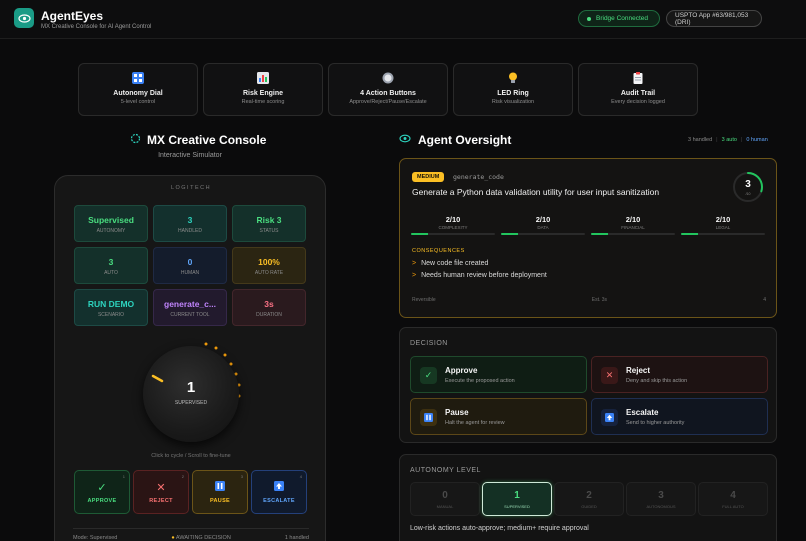  What do you see at coordinates (111, 273) in the screenshot?
I see `tile-label: Auto` at bounding box center [111, 273].